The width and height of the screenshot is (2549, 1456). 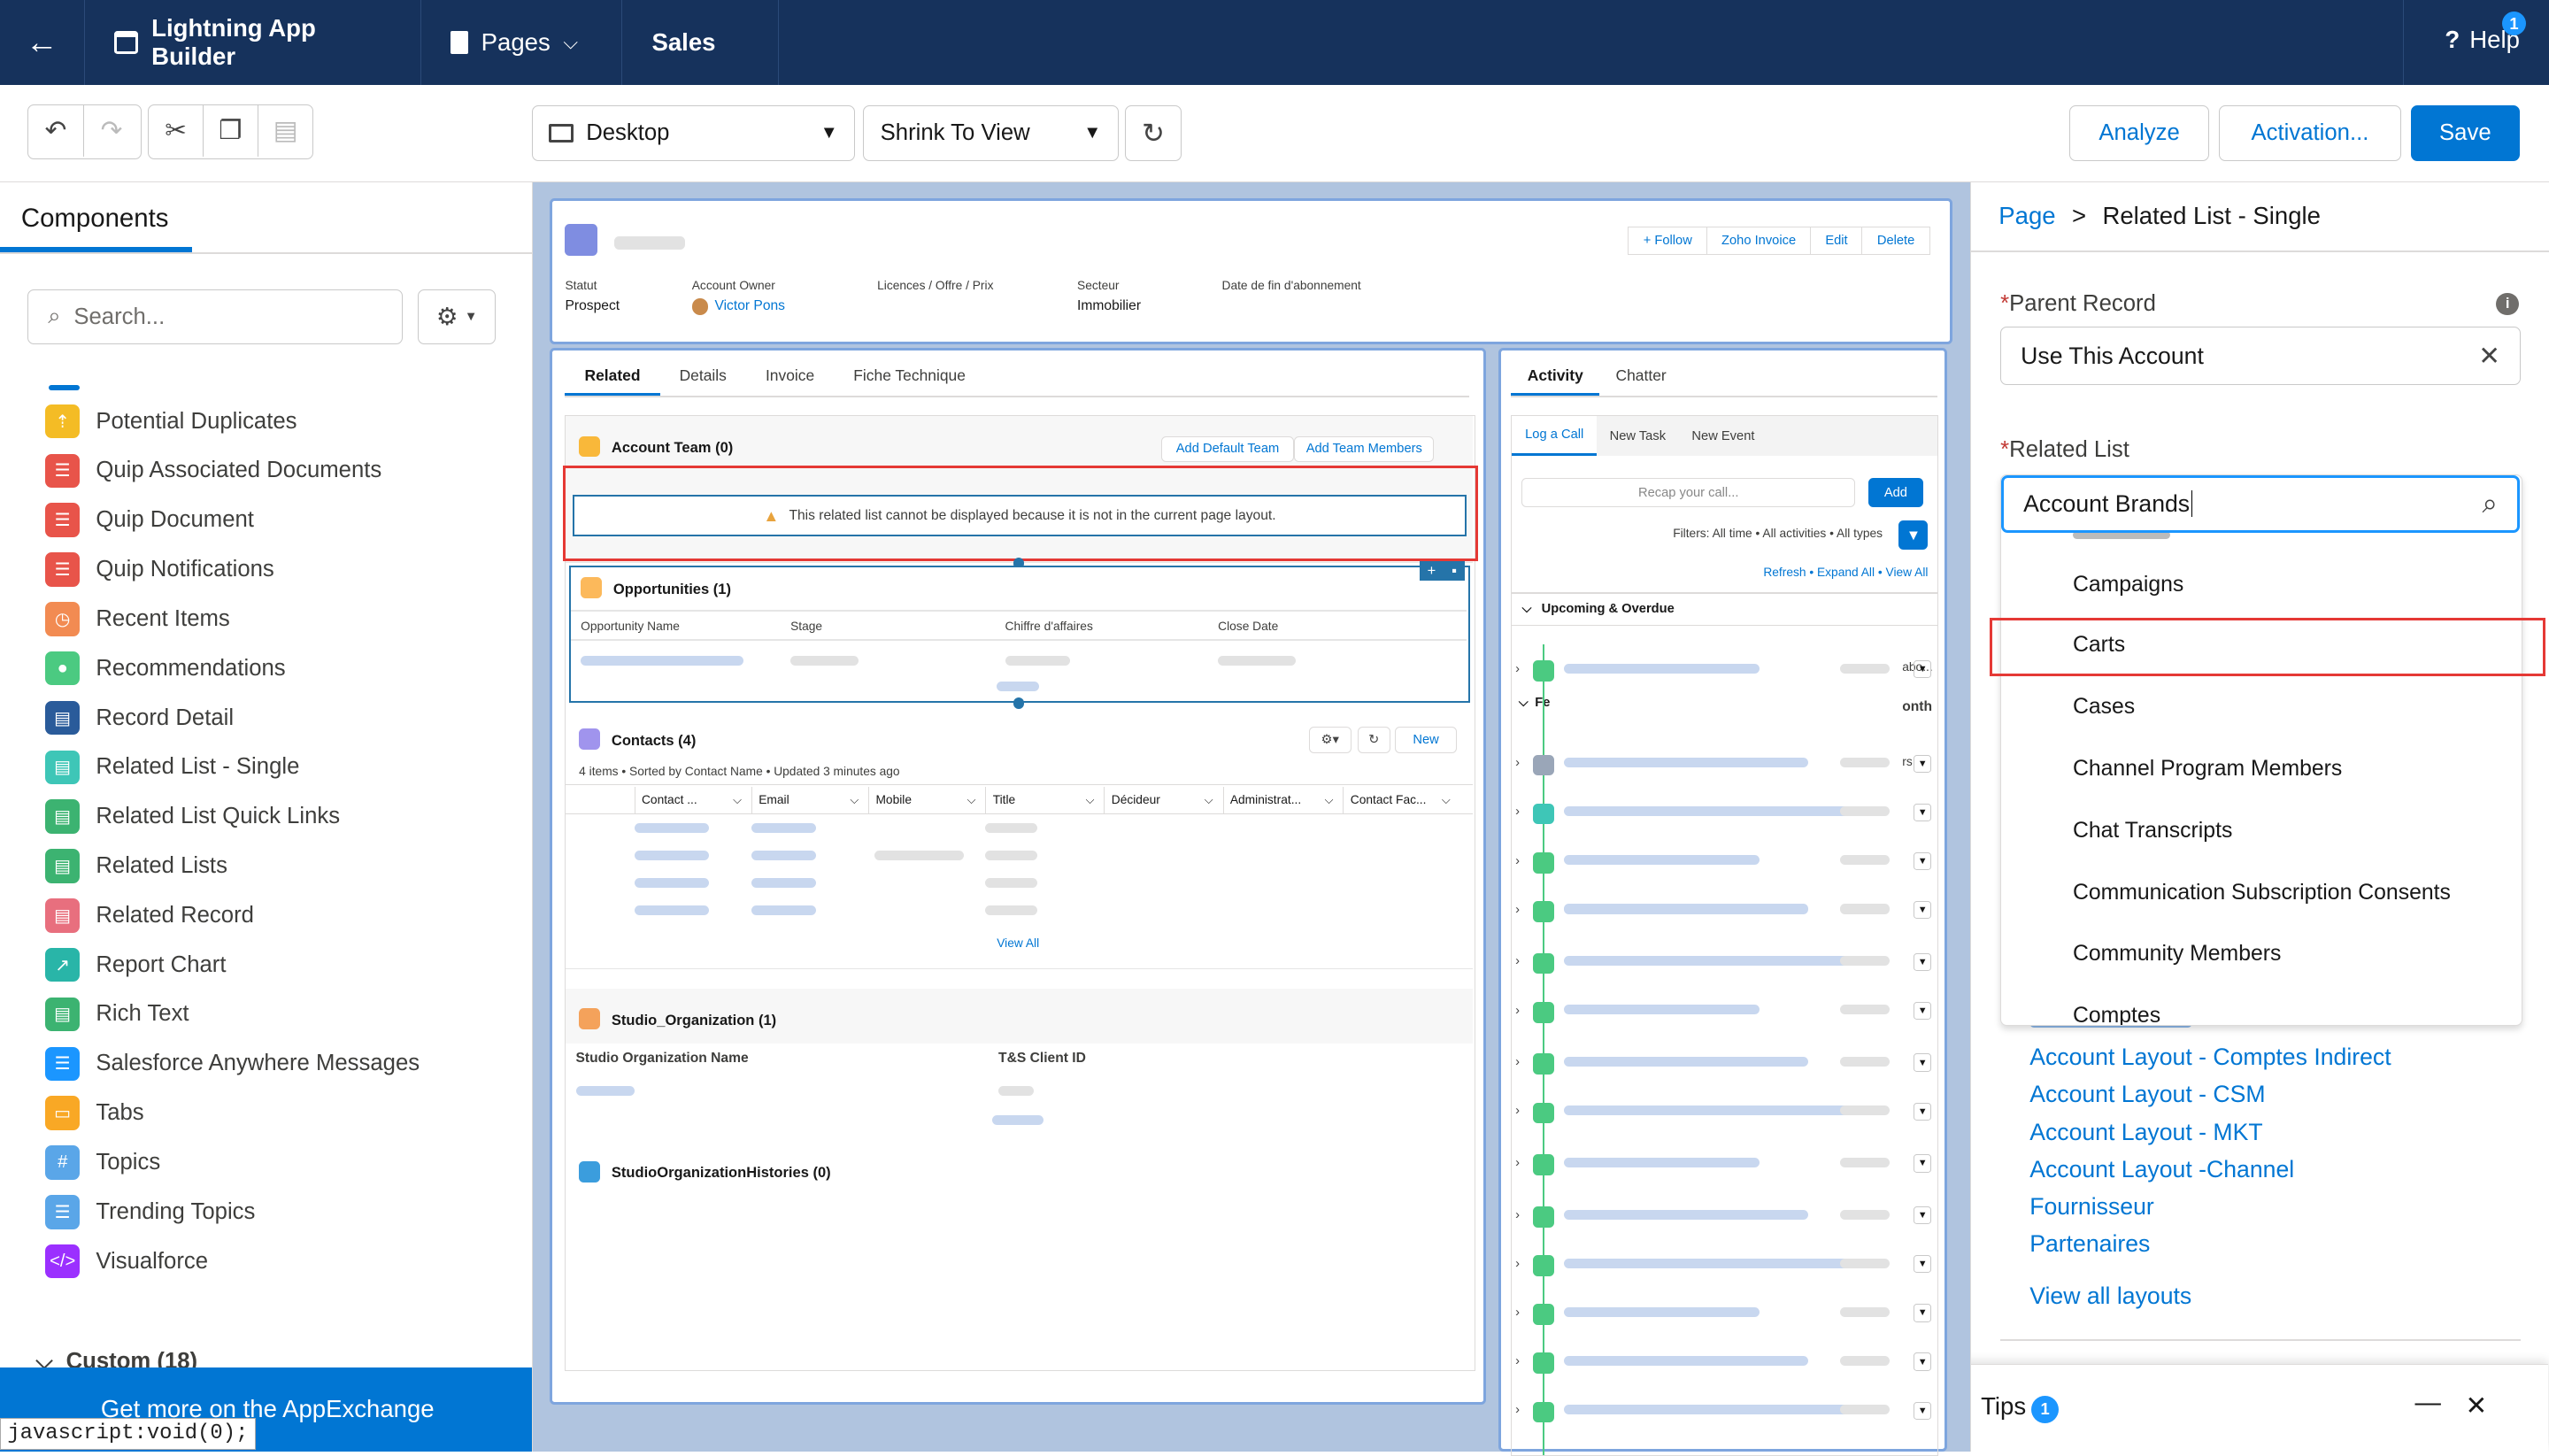 I want to click on cut-icon: ✂, so click(x=176, y=131).